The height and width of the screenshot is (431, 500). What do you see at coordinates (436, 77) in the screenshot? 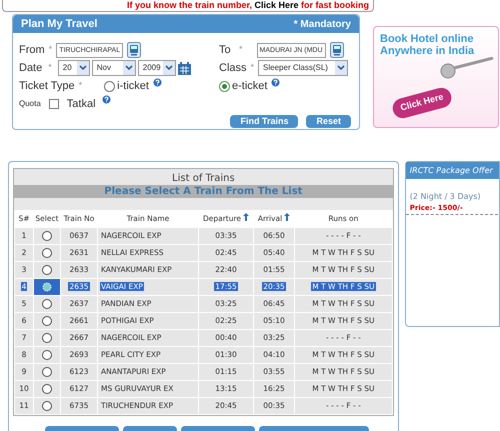
I see `hotel-ad-banner: Book Hotel online Anywhere in India Click Here` at bounding box center [436, 77].